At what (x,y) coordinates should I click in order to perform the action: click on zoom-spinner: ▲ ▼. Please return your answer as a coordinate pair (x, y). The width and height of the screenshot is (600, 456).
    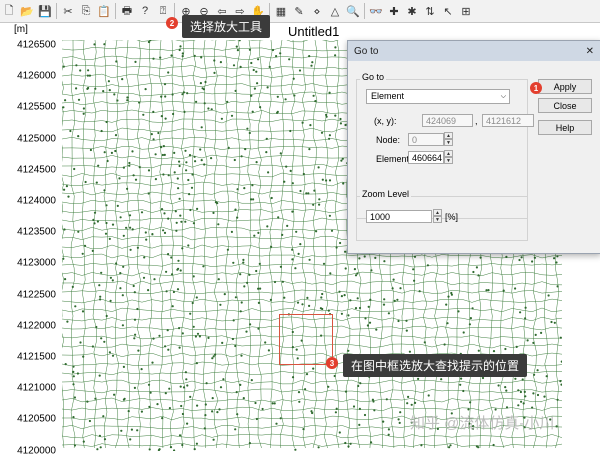
    Looking at the image, I should click on (437, 216).